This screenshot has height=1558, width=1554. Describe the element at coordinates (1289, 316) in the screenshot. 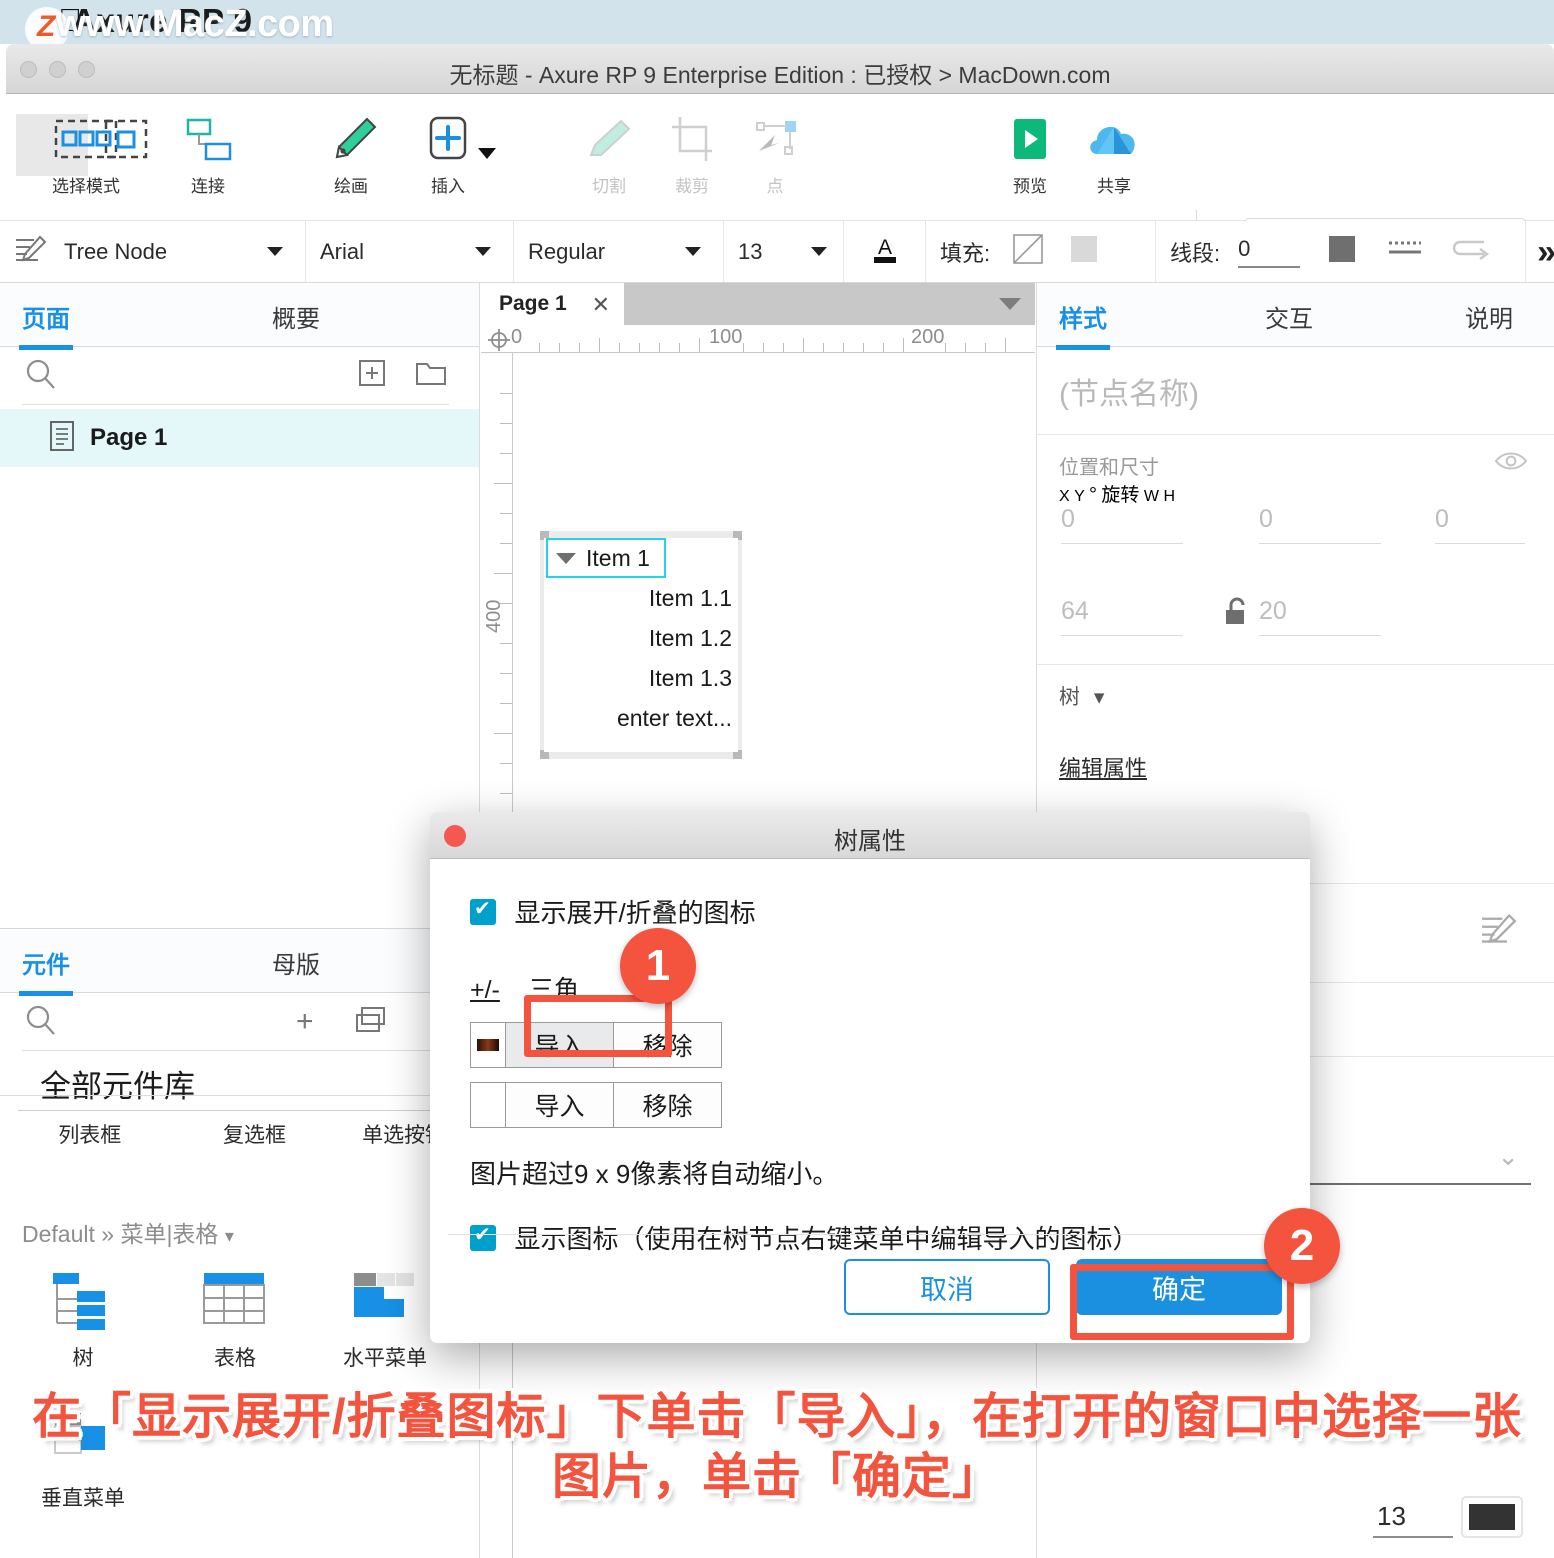

I see `tab-interaction: 交互` at that location.